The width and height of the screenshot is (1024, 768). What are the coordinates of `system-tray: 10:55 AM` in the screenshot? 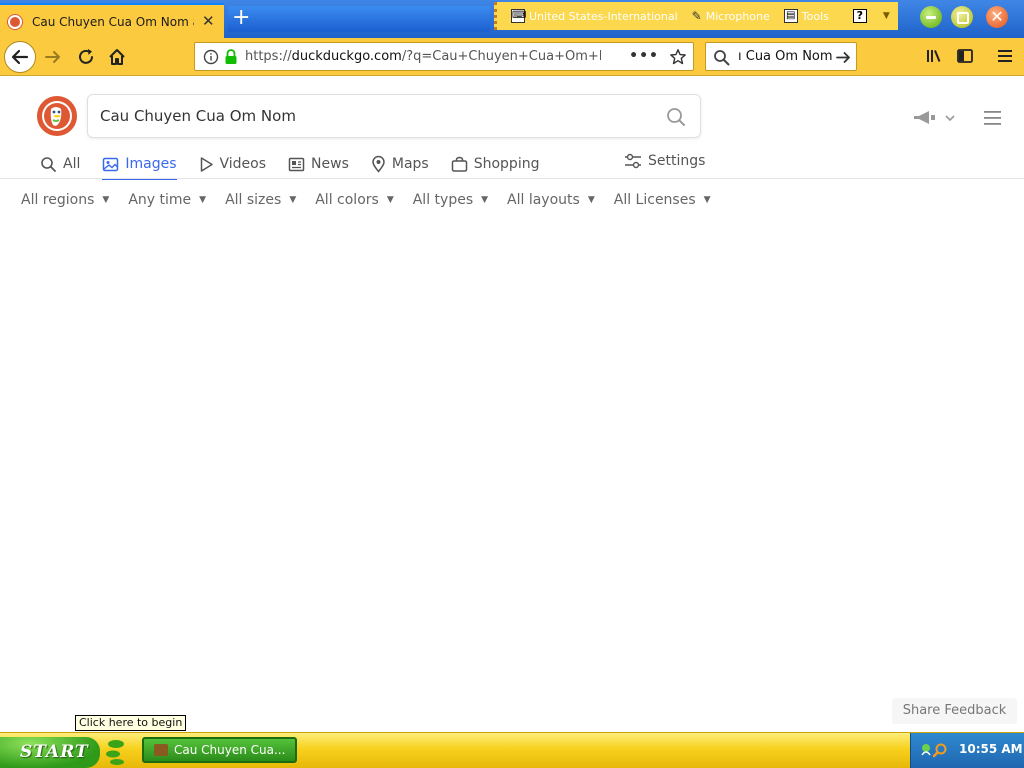 It's located at (967, 750).